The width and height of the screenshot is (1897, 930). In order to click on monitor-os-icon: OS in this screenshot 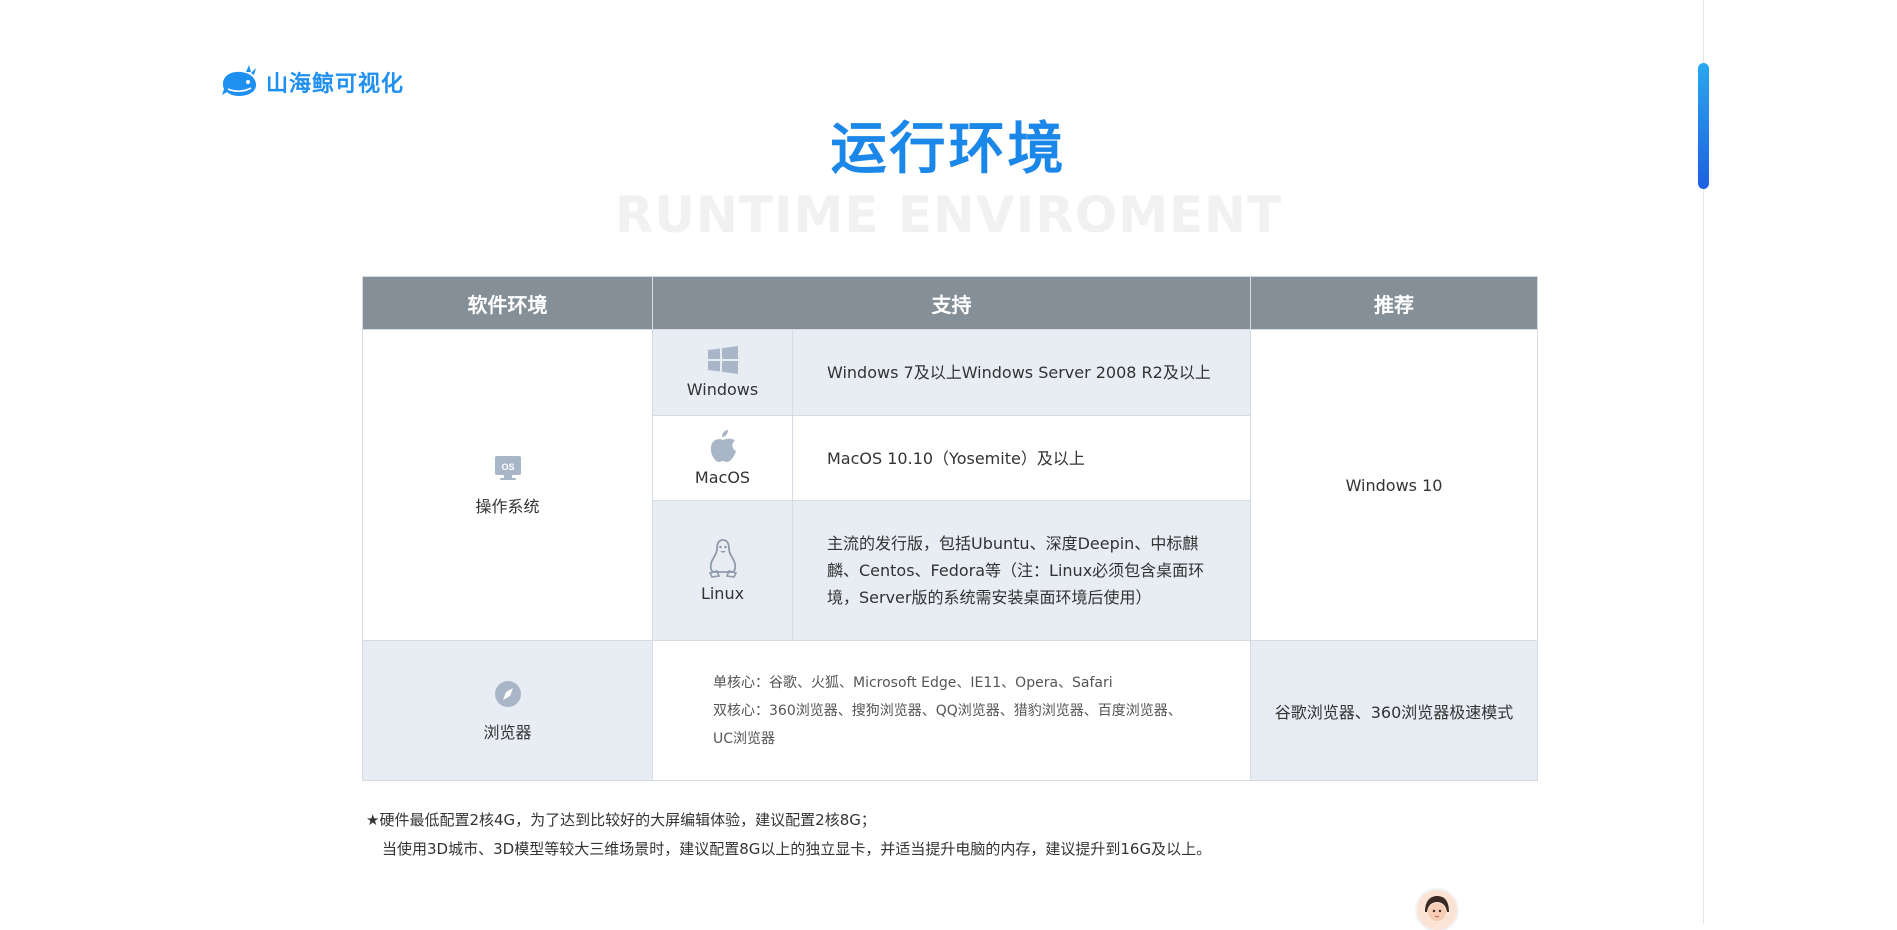, I will do `click(507, 468)`.